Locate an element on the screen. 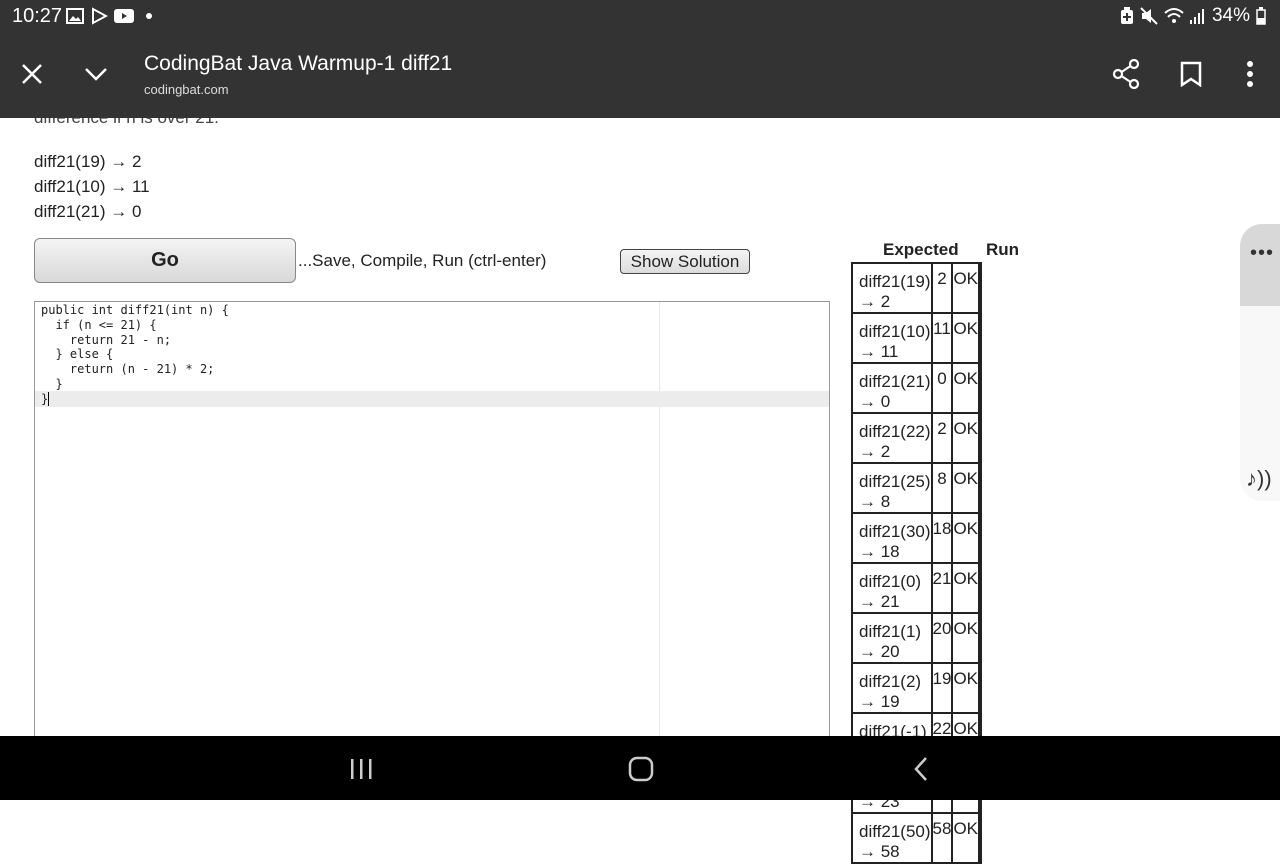 Image resolution: width=1280 pixels, height=864 pixels. go-button: Go is located at coordinates (165, 260).